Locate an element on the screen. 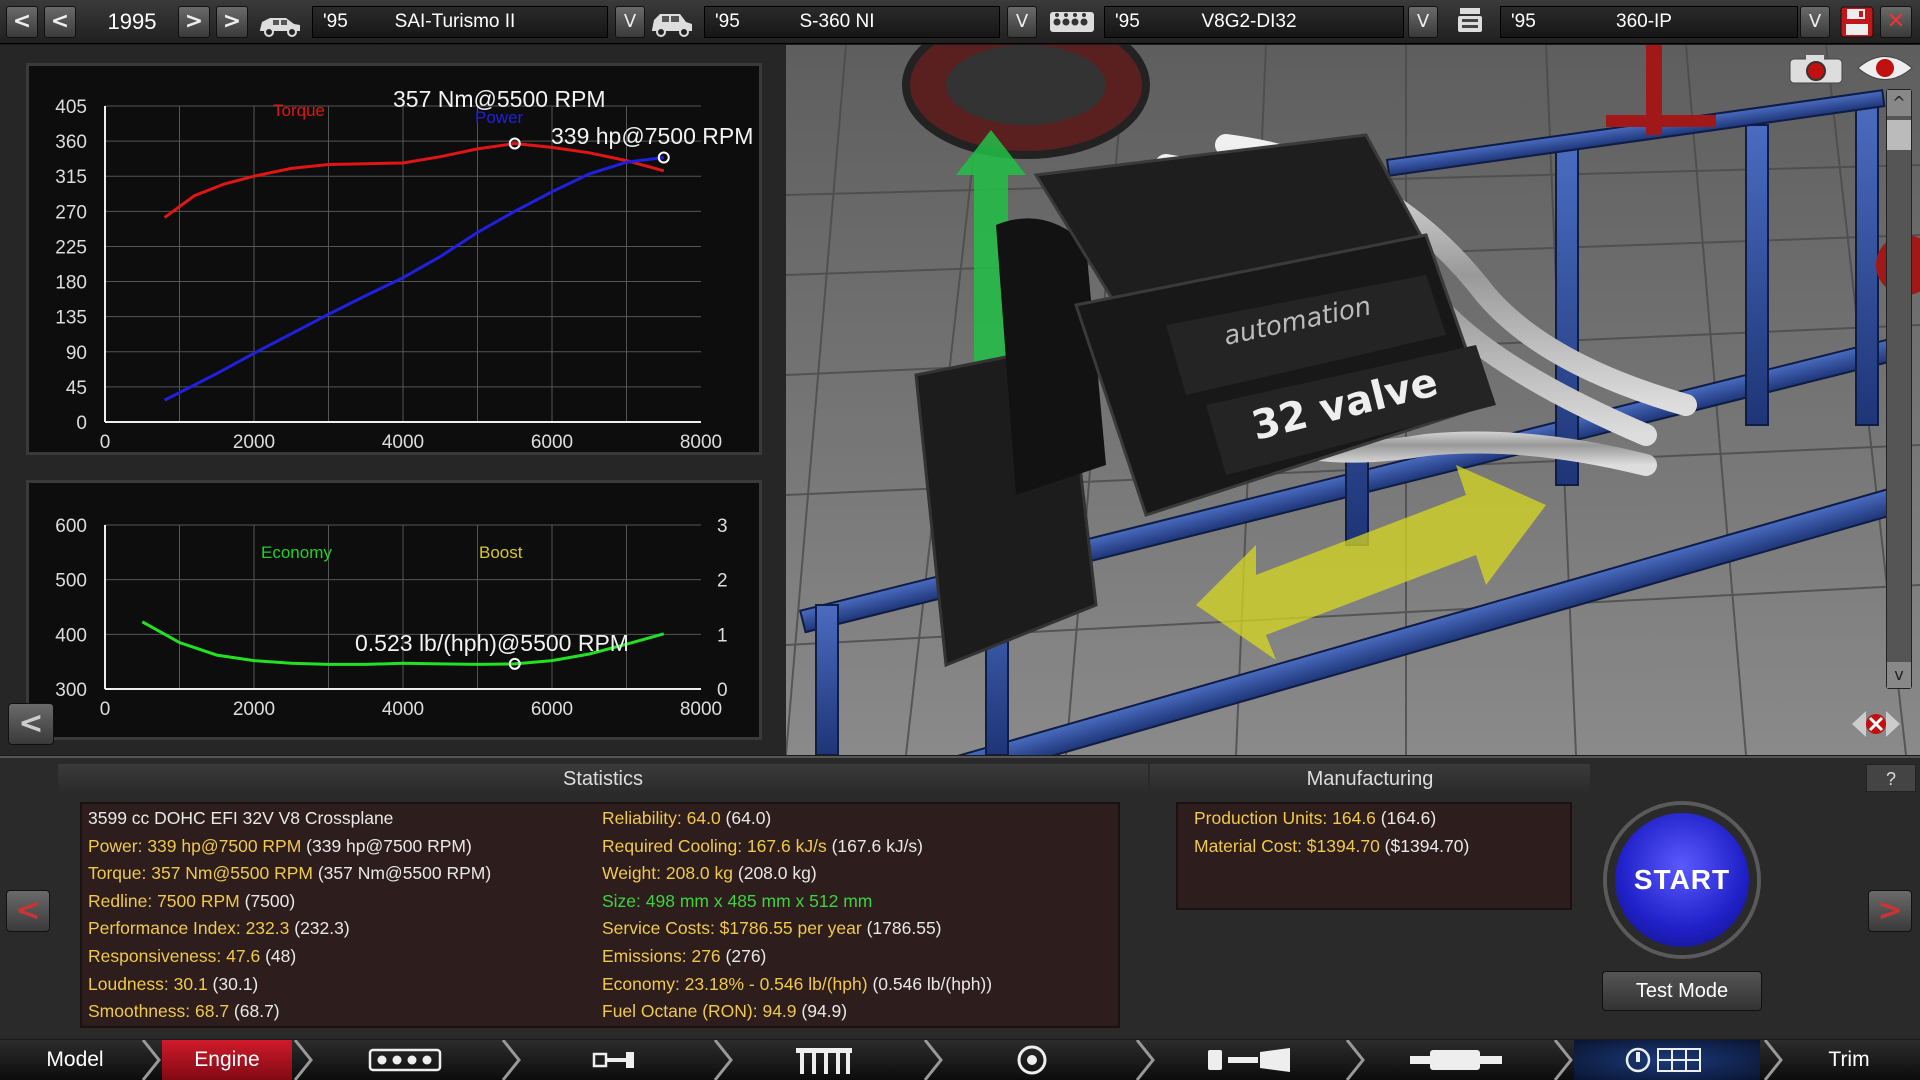 Image resolution: width=1920 pixels, height=1080 pixels. stat-reference-value: (339 hp@7500 RPM) is located at coordinates (386, 845).